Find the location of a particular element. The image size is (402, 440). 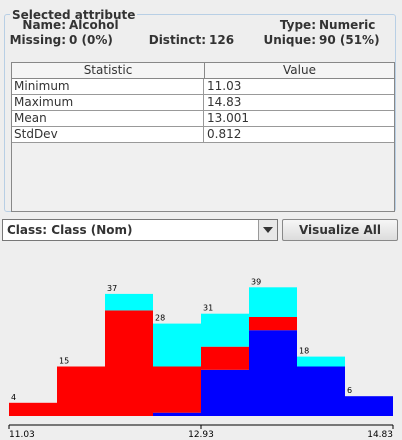

bar-count-label: 15 is located at coordinates (64, 361).